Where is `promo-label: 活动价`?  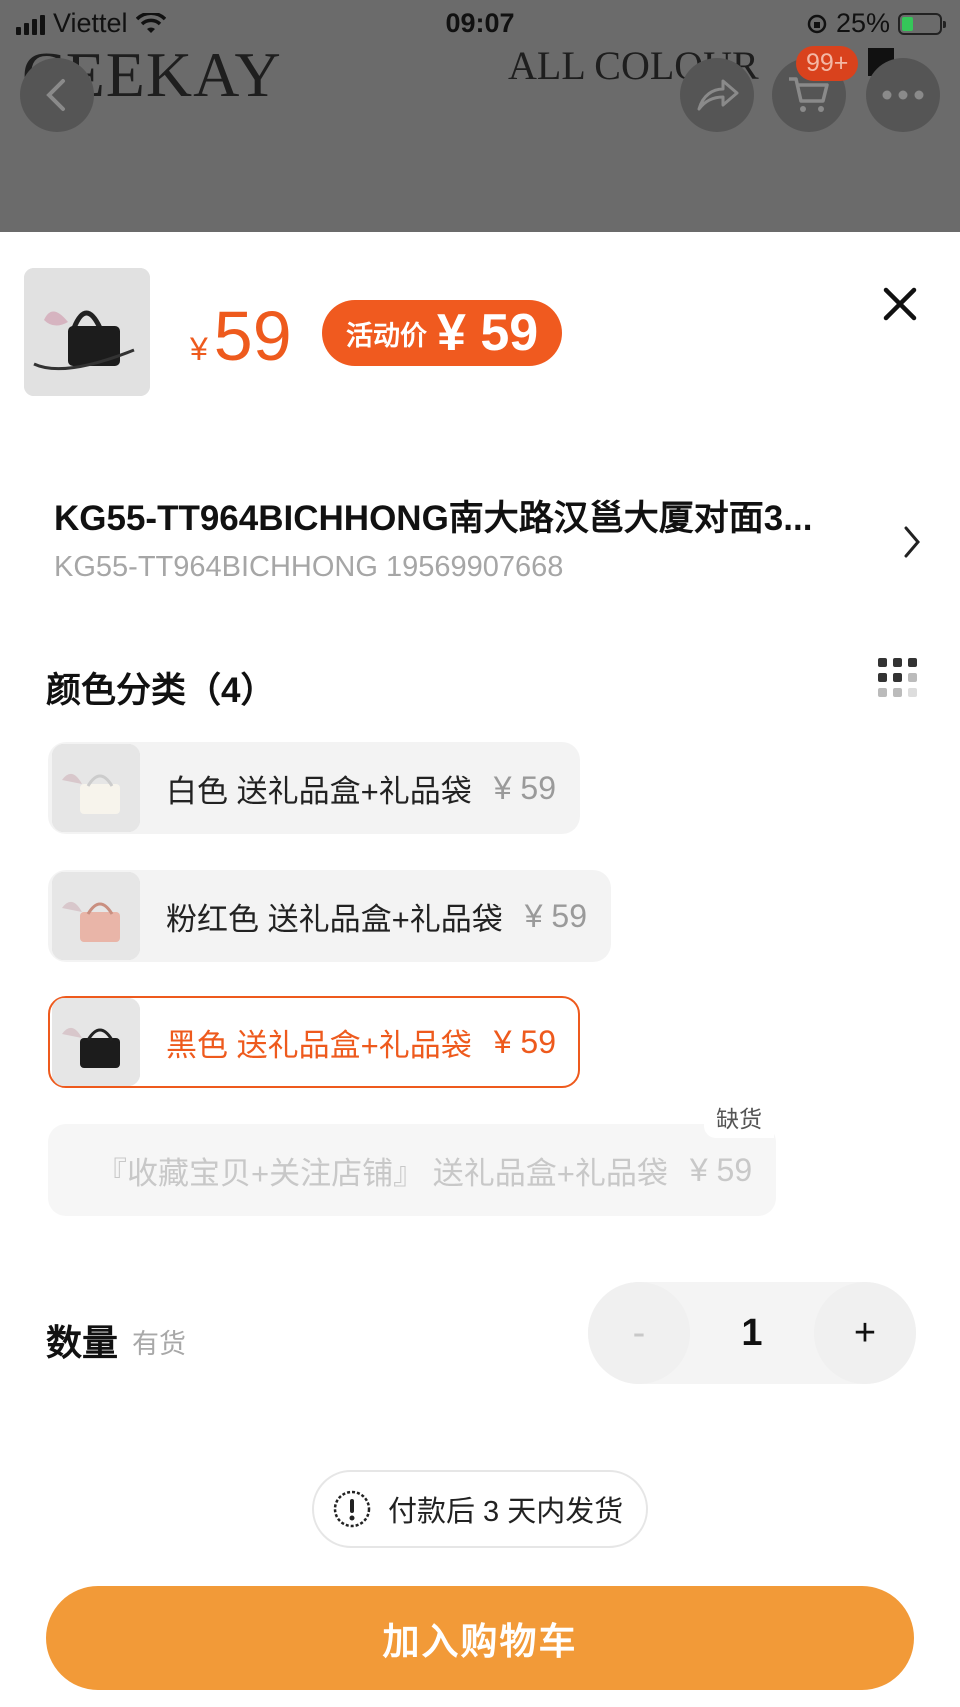 promo-label: 活动价 is located at coordinates (386, 335).